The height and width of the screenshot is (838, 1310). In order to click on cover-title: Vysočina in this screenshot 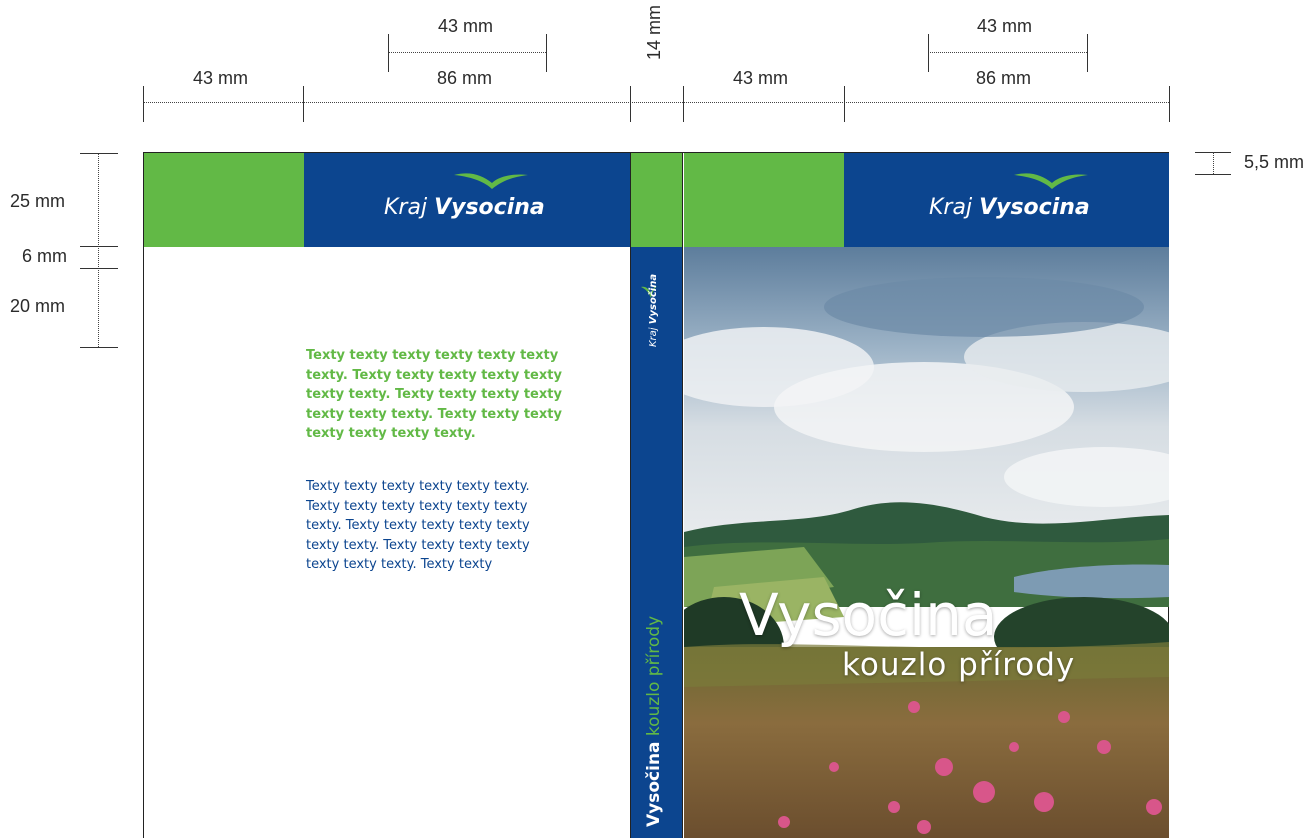, I will do `click(868, 615)`.